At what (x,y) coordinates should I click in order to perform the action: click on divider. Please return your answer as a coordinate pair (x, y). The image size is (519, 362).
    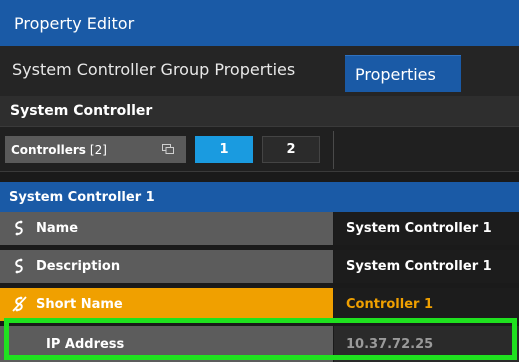
    Looking at the image, I should click on (333, 150).